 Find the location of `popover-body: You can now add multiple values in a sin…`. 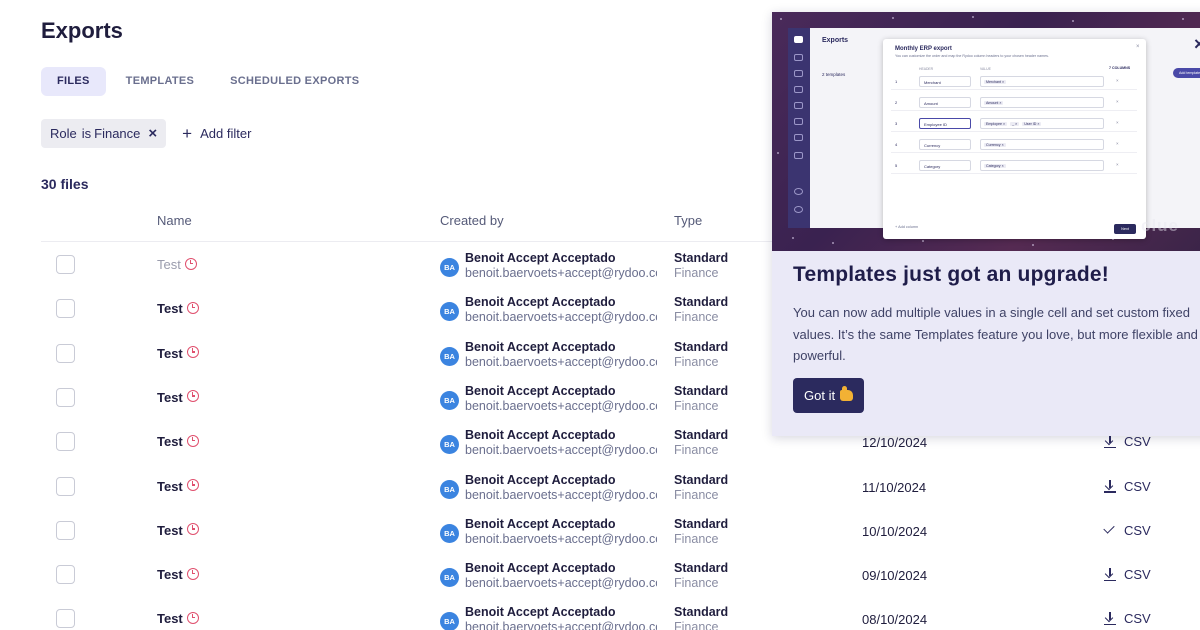

popover-body: You can now add multiple values in a sin… is located at coordinates (995, 334).